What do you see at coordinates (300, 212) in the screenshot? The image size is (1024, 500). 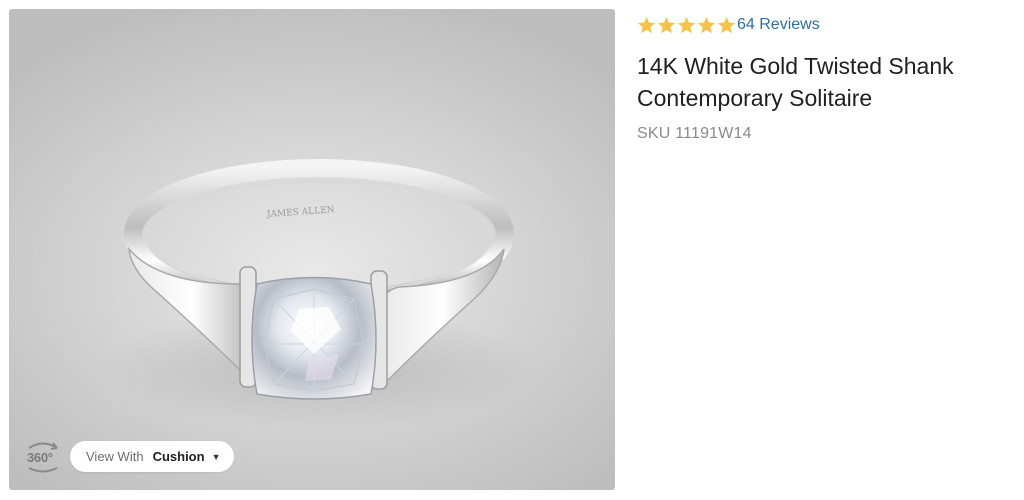 I see `svg-text: JAMES ALLEN` at bounding box center [300, 212].